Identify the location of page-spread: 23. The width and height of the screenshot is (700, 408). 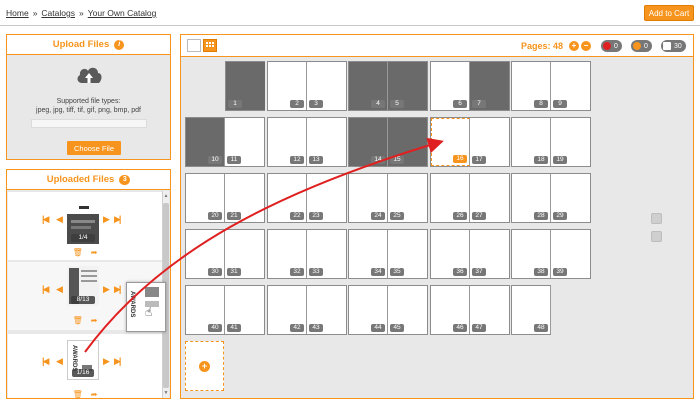
(307, 86).